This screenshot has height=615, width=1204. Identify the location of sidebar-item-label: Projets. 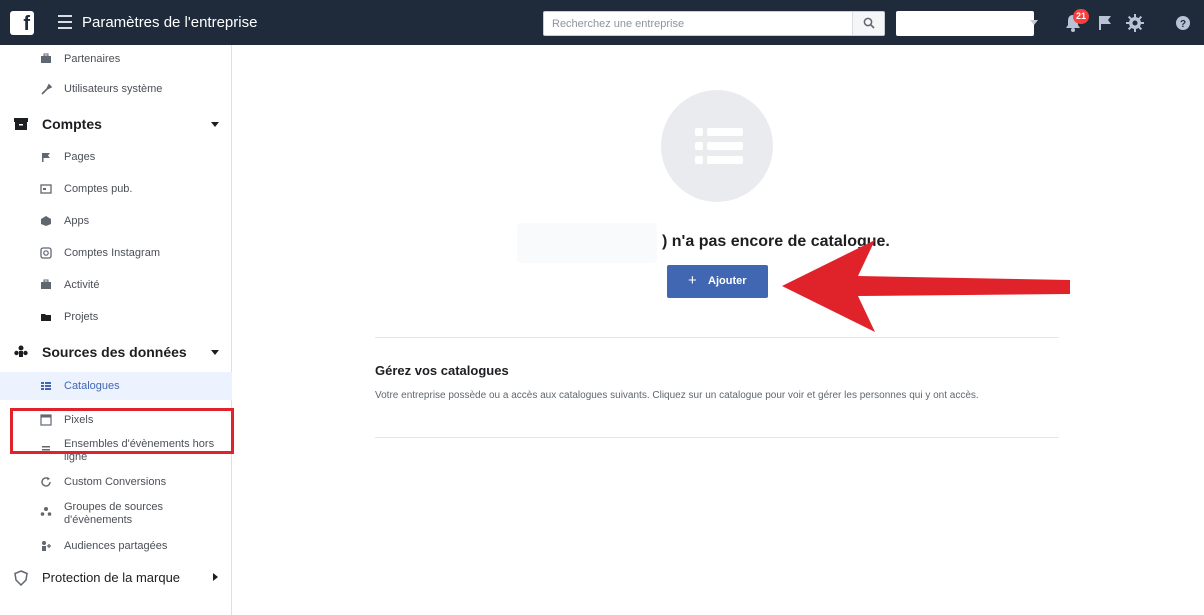
(81, 317).